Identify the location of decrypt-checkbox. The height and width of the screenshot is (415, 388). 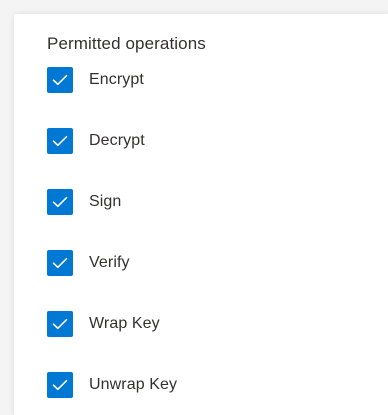
(60, 141).